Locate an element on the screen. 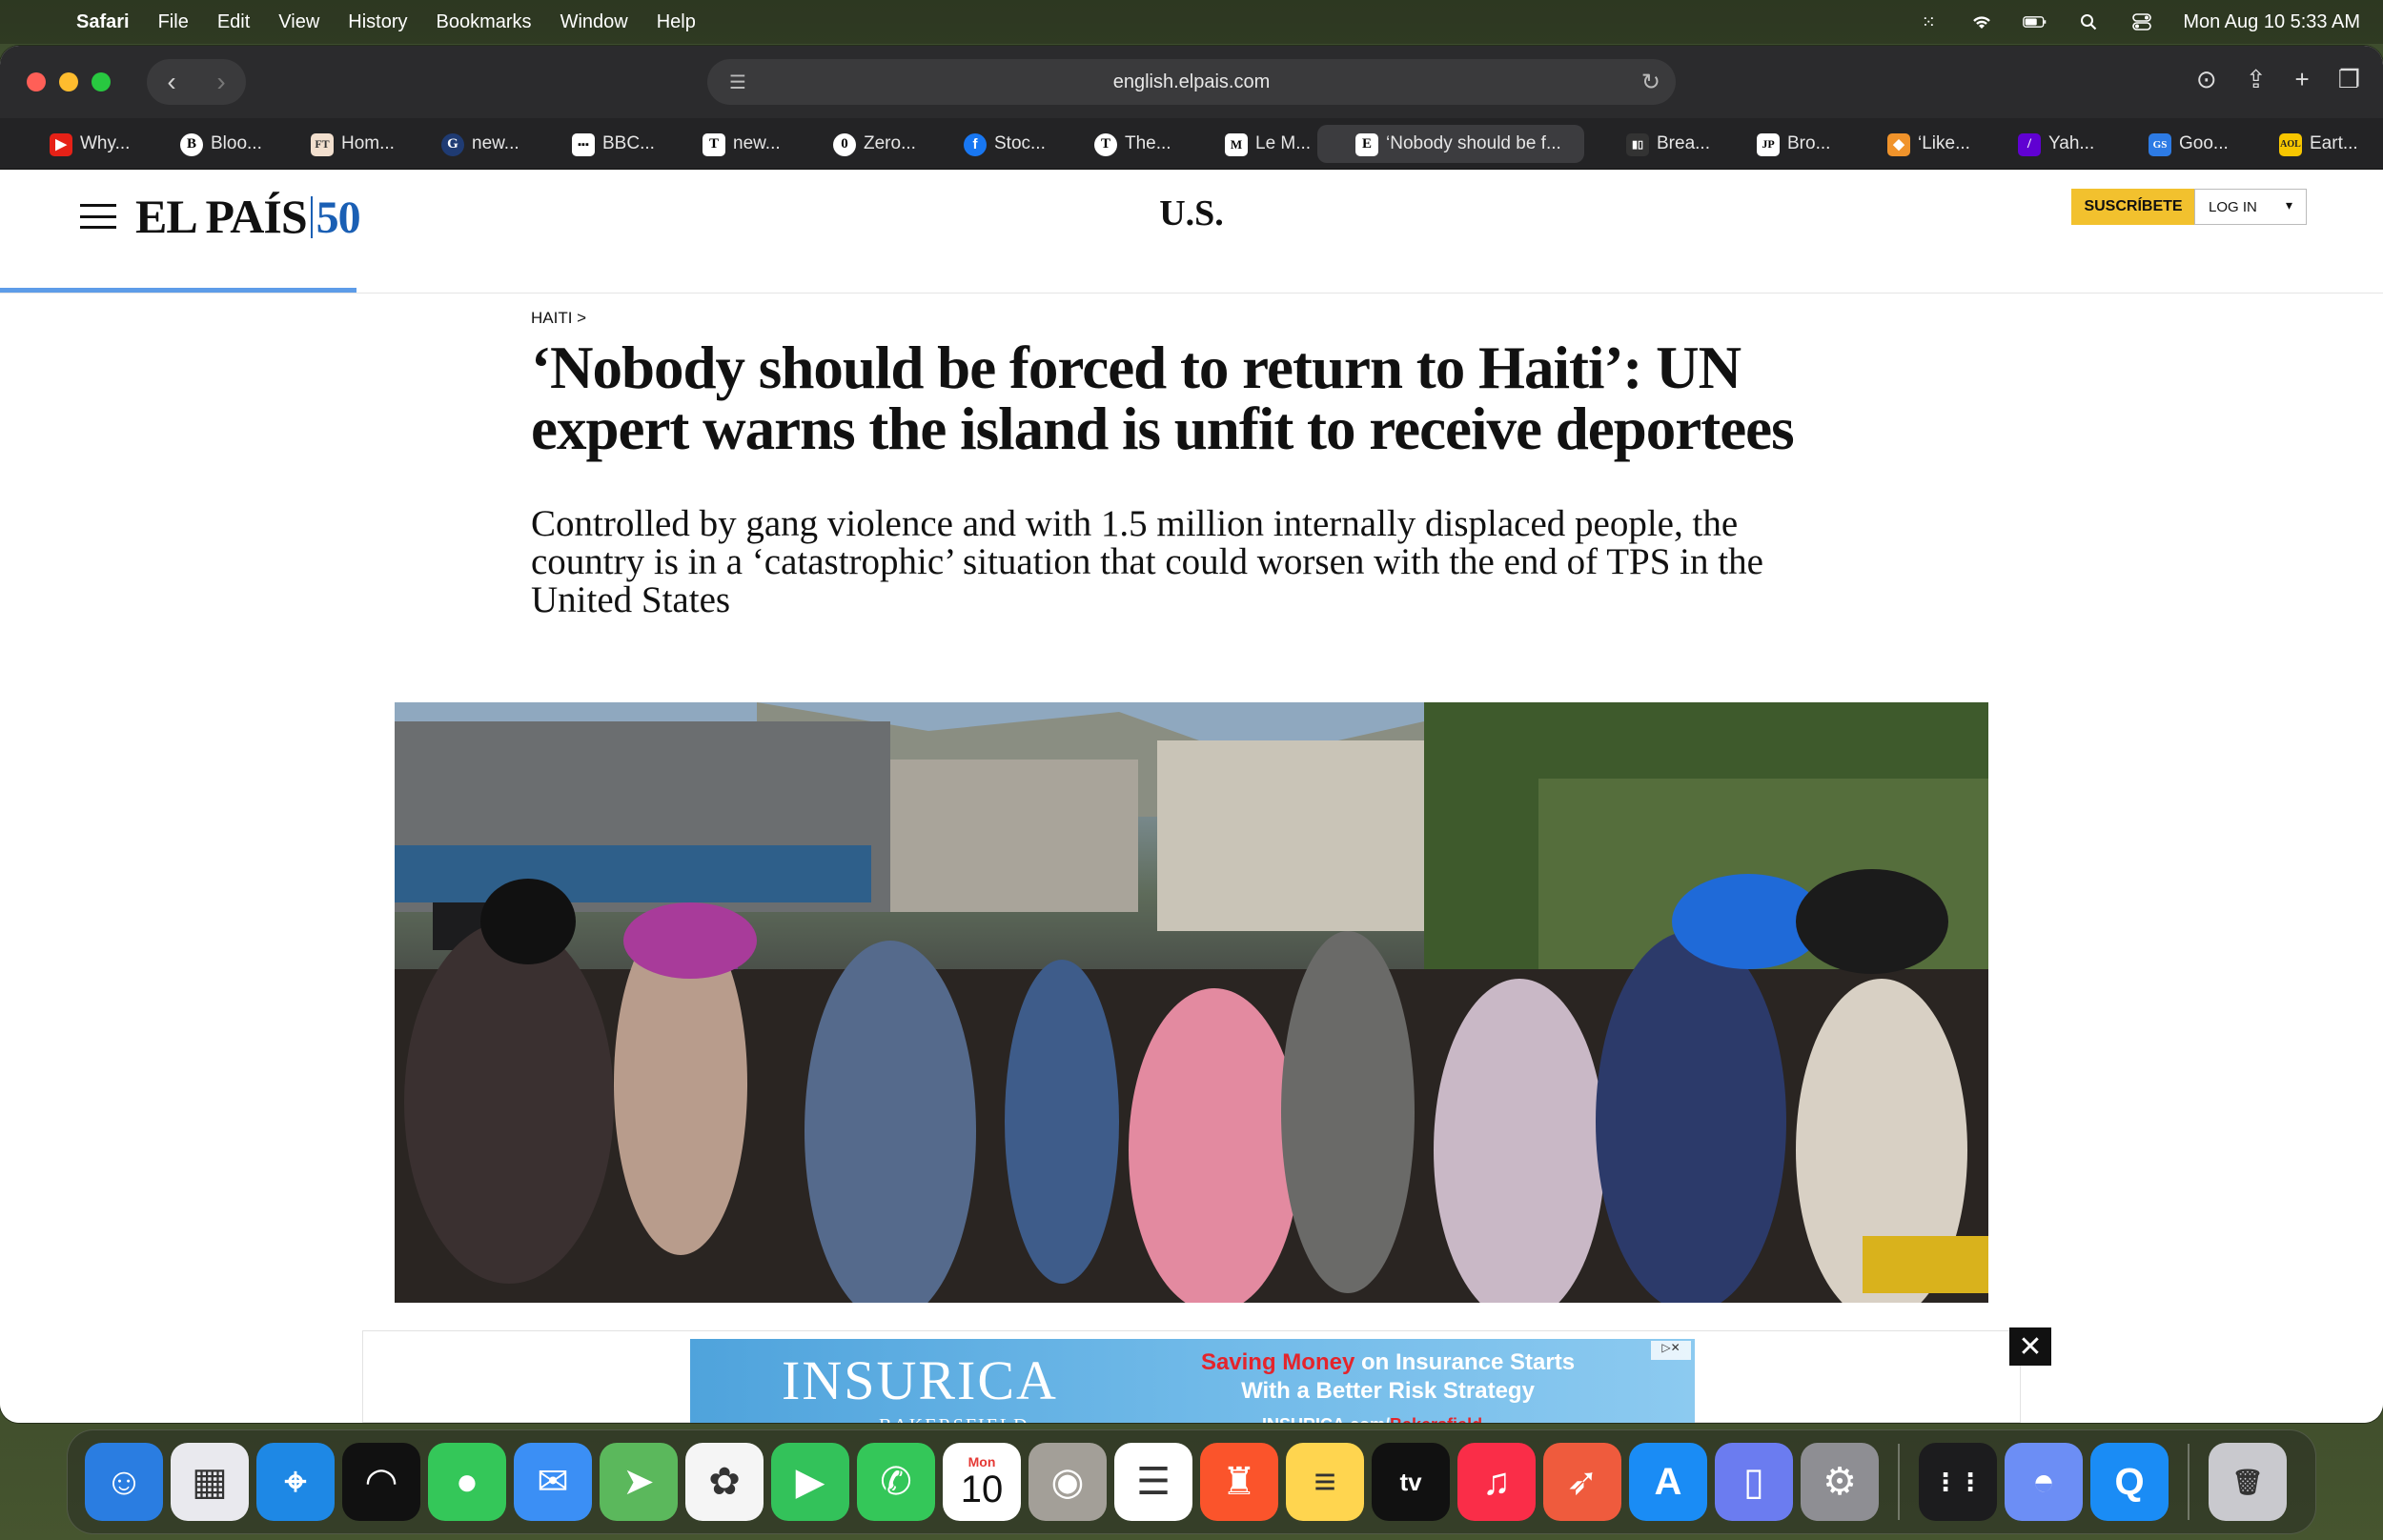 Image resolution: width=2383 pixels, height=1540 pixels. q-app-icon: Q is located at coordinates (2129, 1482).